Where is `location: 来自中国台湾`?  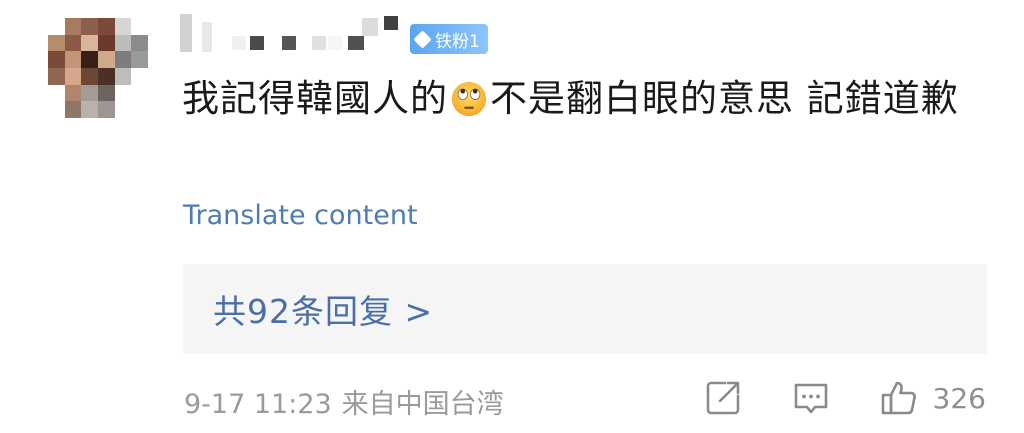
location: 来自中国台湾 is located at coordinates (422, 404).